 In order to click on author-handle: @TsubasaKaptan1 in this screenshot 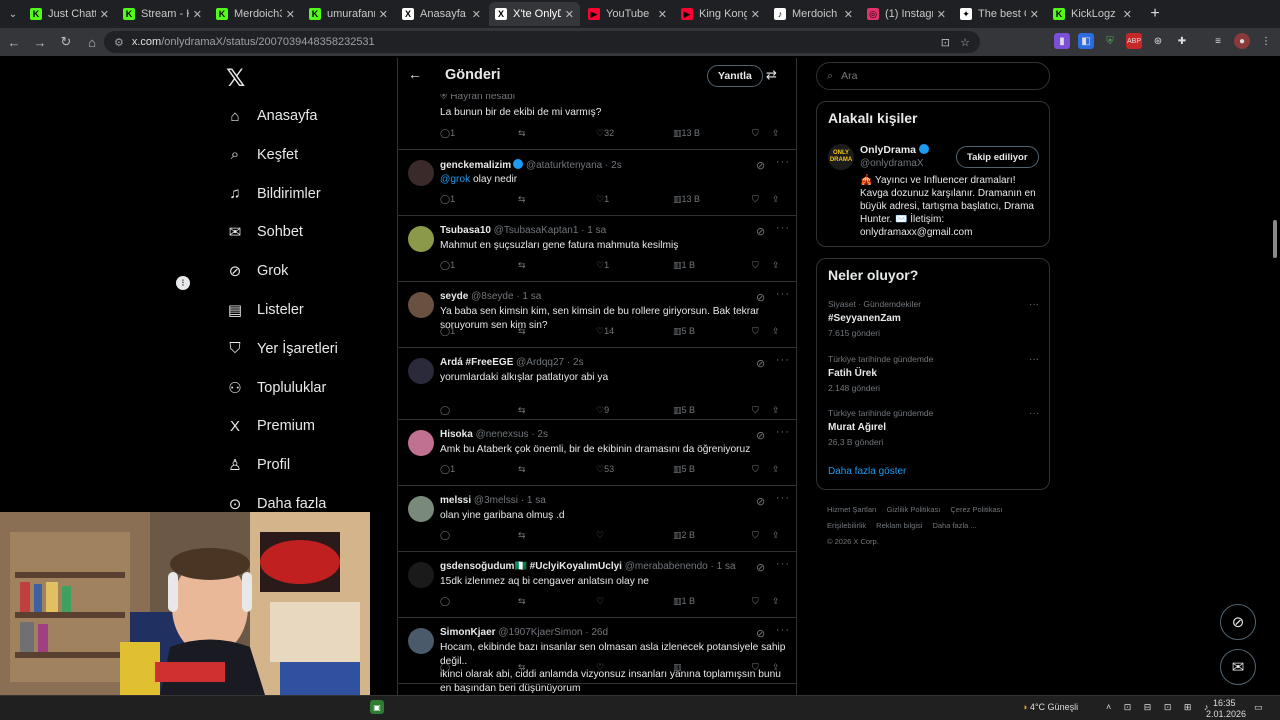, I will do `click(536, 230)`.